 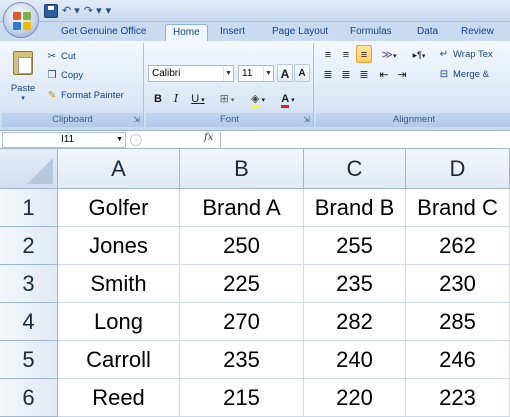 I want to click on italic-button: I, so click(x=176, y=98).